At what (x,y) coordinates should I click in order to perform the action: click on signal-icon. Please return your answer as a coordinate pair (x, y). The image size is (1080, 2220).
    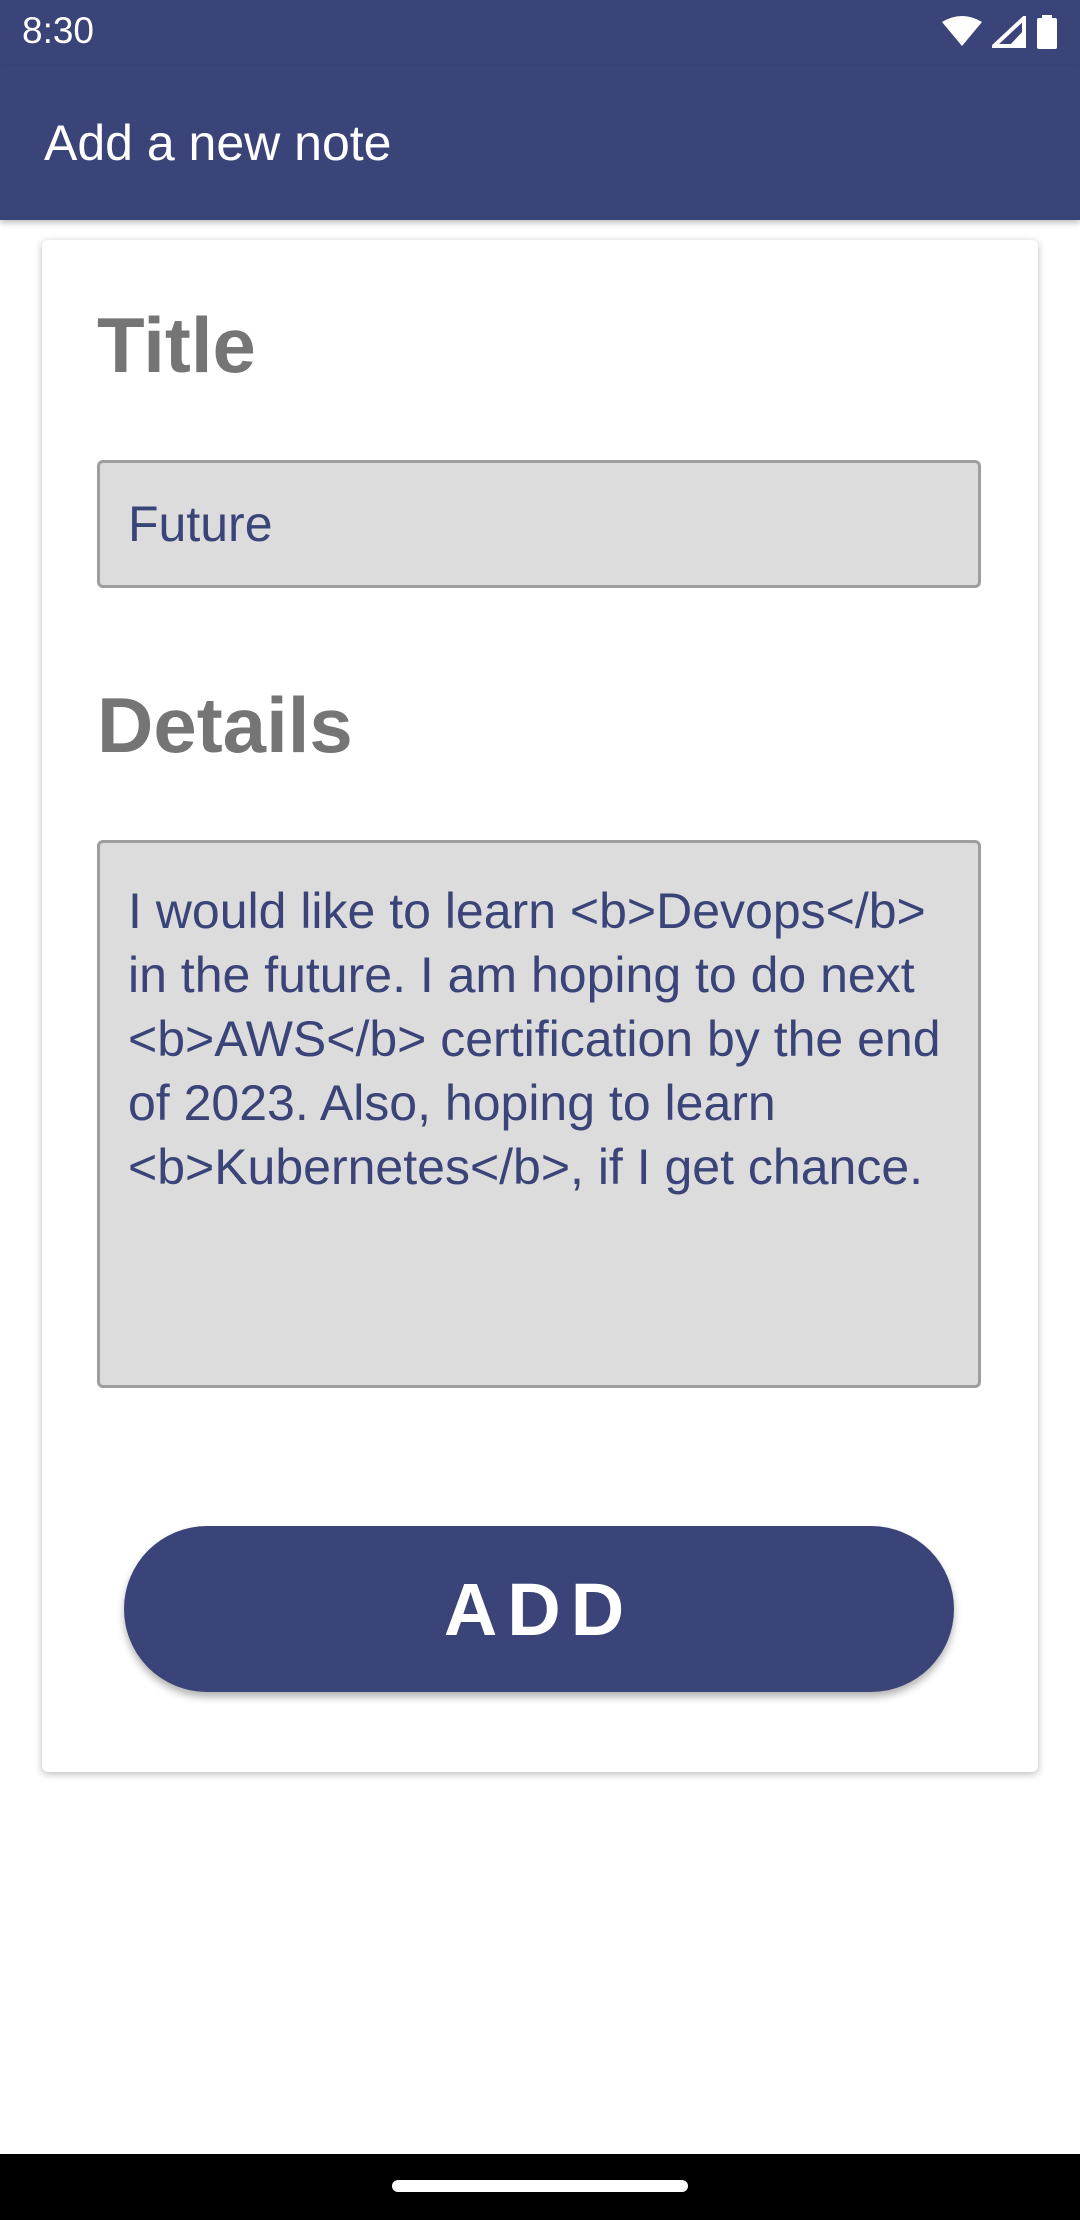
    Looking at the image, I should click on (1009, 32).